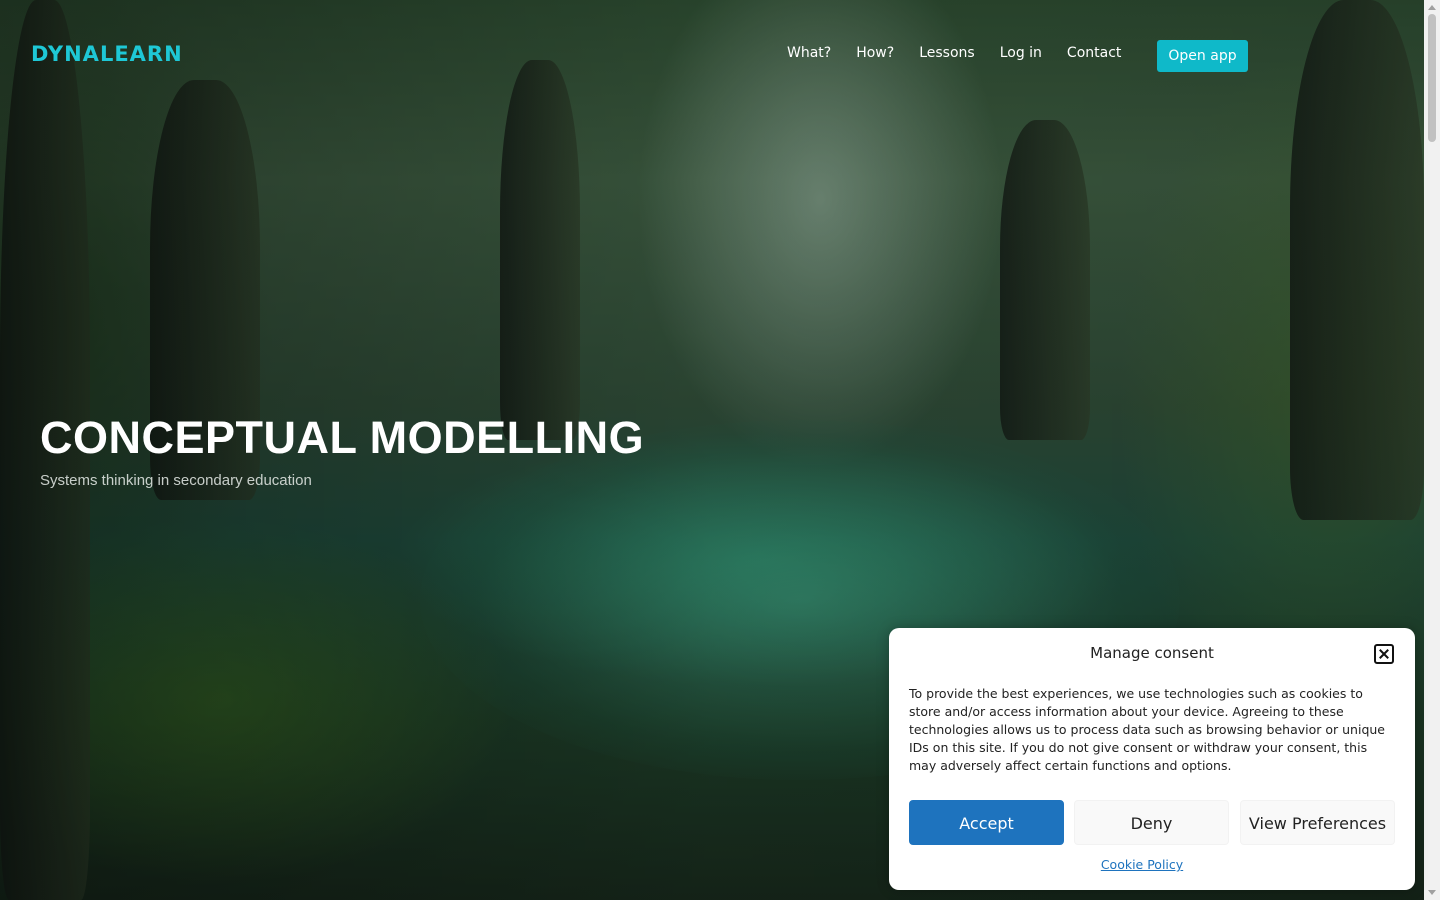 The height and width of the screenshot is (900, 1440). Describe the element at coordinates (1094, 53) in the screenshot. I see `nav-contact: Contact` at that location.